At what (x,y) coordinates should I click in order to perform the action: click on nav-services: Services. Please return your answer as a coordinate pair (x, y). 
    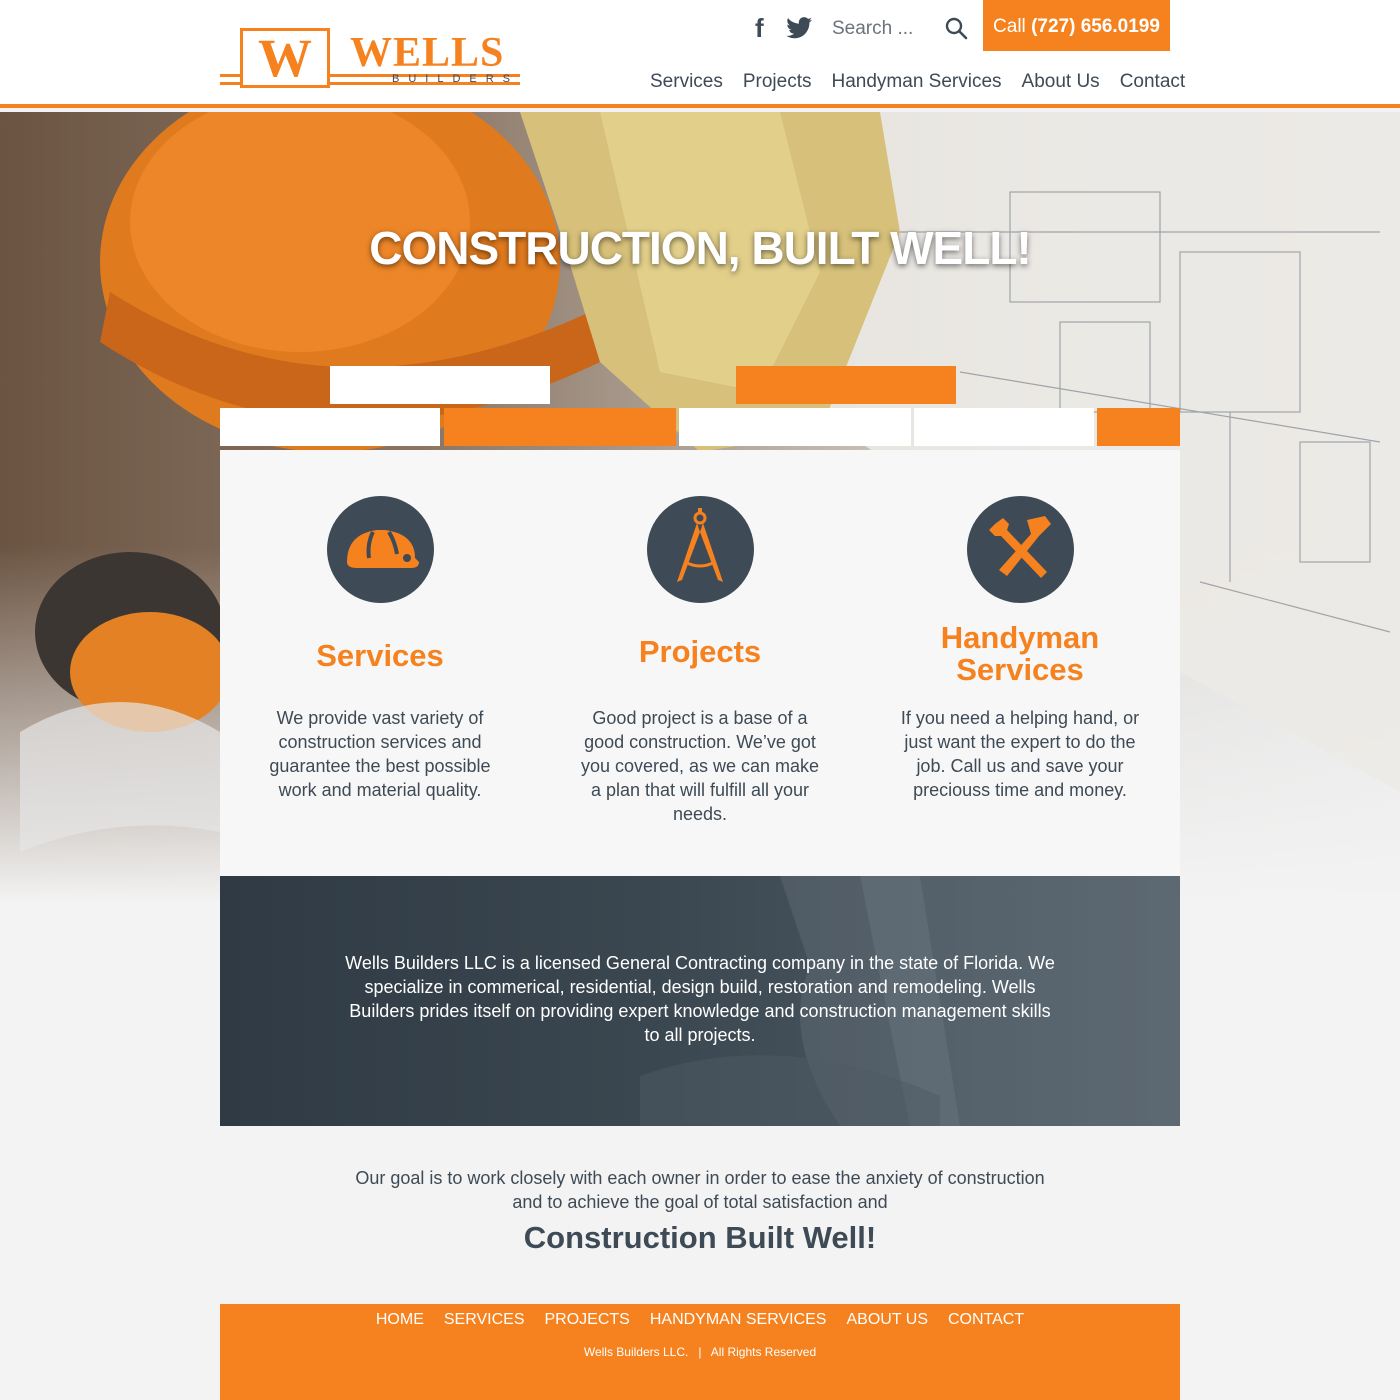
    Looking at the image, I should click on (686, 83).